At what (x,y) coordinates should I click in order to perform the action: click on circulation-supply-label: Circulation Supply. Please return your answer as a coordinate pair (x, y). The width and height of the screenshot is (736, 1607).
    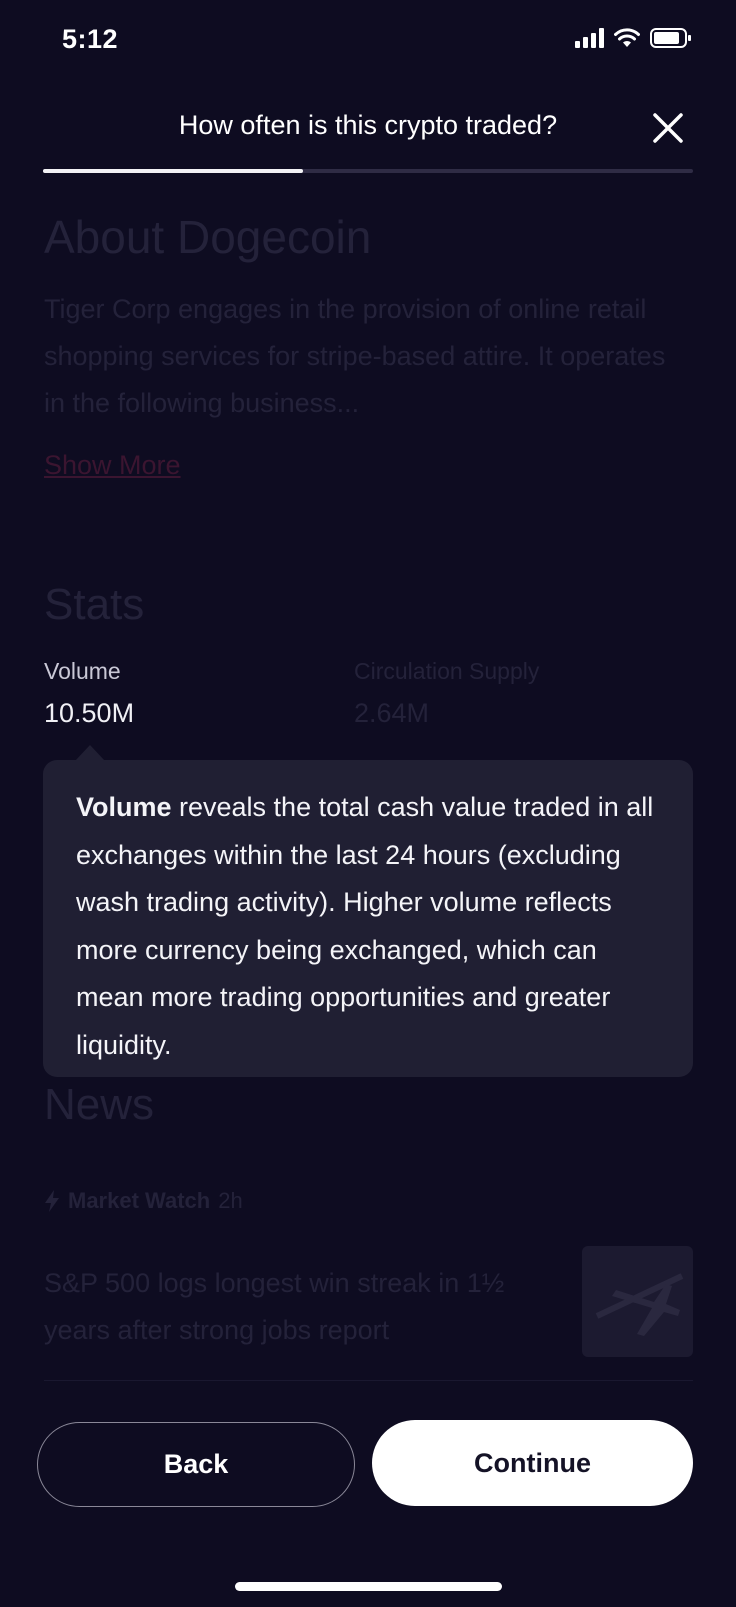
    Looking at the image, I should click on (447, 671).